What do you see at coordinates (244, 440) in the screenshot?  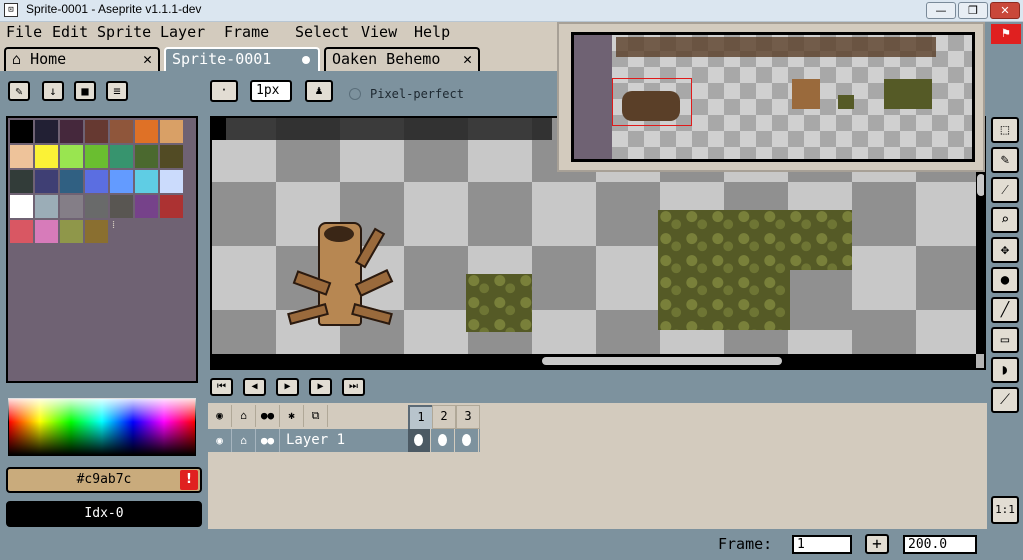 I see `layer-lock-icon: ⌂` at bounding box center [244, 440].